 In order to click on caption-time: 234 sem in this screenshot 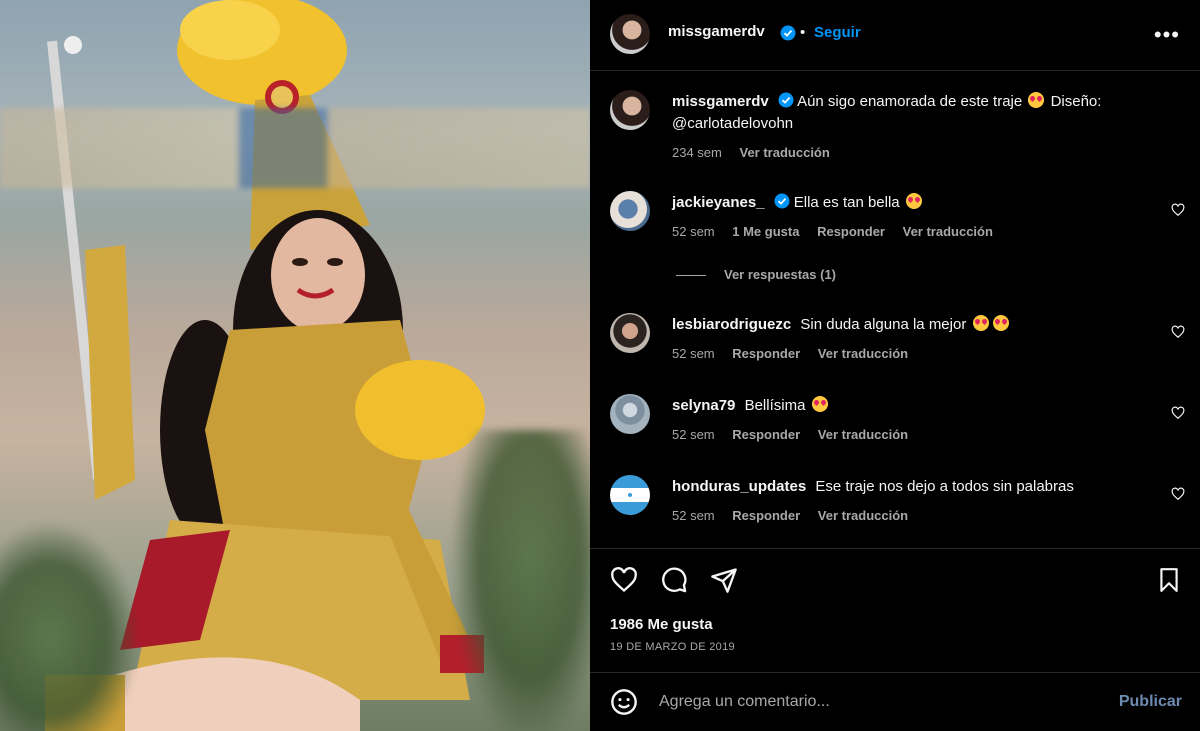, I will do `click(697, 152)`.